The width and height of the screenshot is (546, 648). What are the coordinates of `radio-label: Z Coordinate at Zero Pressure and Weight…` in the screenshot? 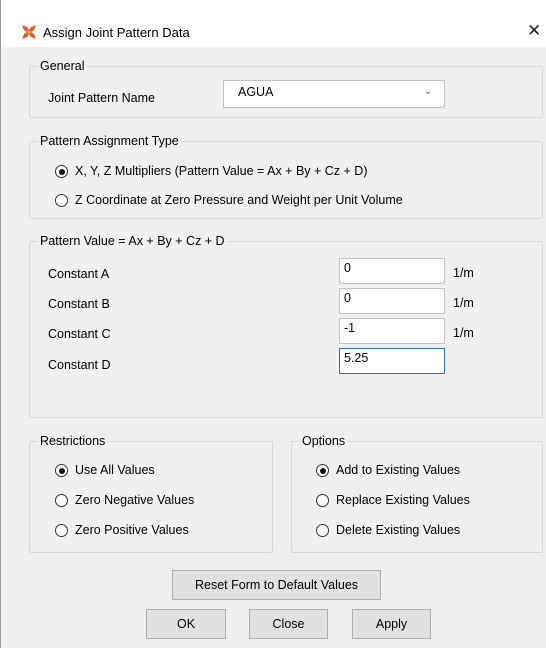 It's located at (239, 200).